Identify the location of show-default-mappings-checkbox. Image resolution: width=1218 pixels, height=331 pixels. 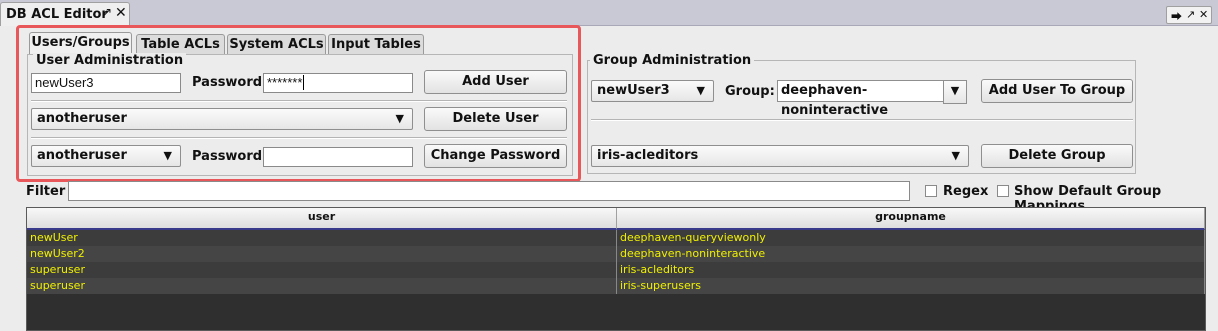
(1003, 191).